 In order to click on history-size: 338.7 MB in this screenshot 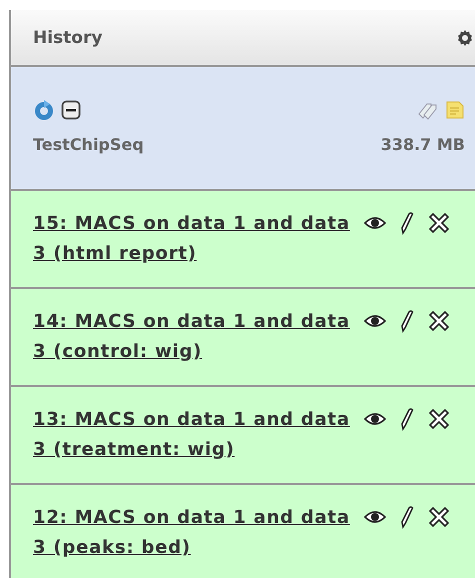, I will do `click(422, 144)`.